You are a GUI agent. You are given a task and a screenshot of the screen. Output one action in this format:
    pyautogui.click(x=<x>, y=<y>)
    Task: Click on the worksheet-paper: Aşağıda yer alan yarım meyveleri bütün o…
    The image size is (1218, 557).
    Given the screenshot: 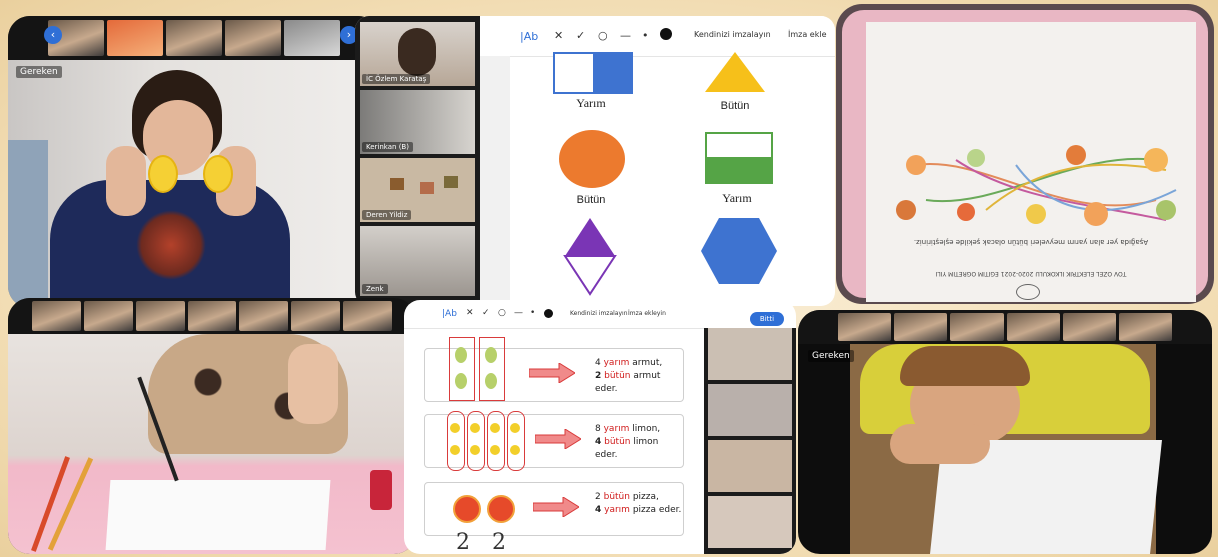 What is the action you would take?
    pyautogui.click(x=1031, y=162)
    